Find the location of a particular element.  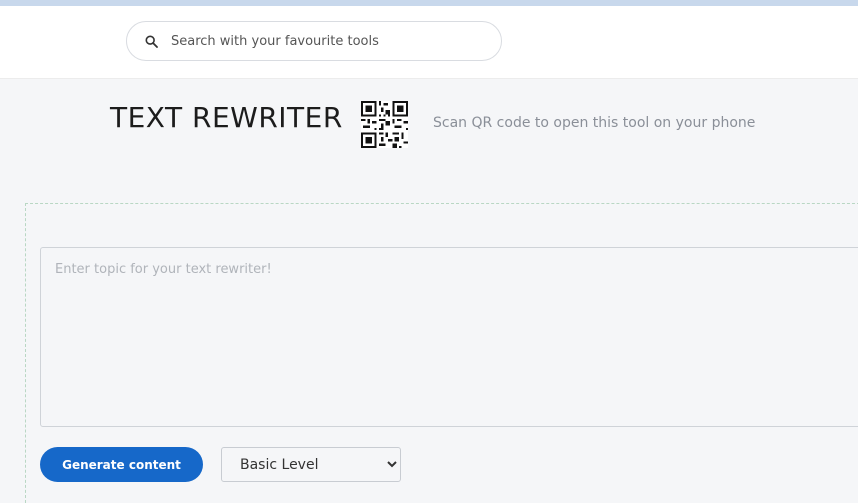

site-header is located at coordinates (429, 42).